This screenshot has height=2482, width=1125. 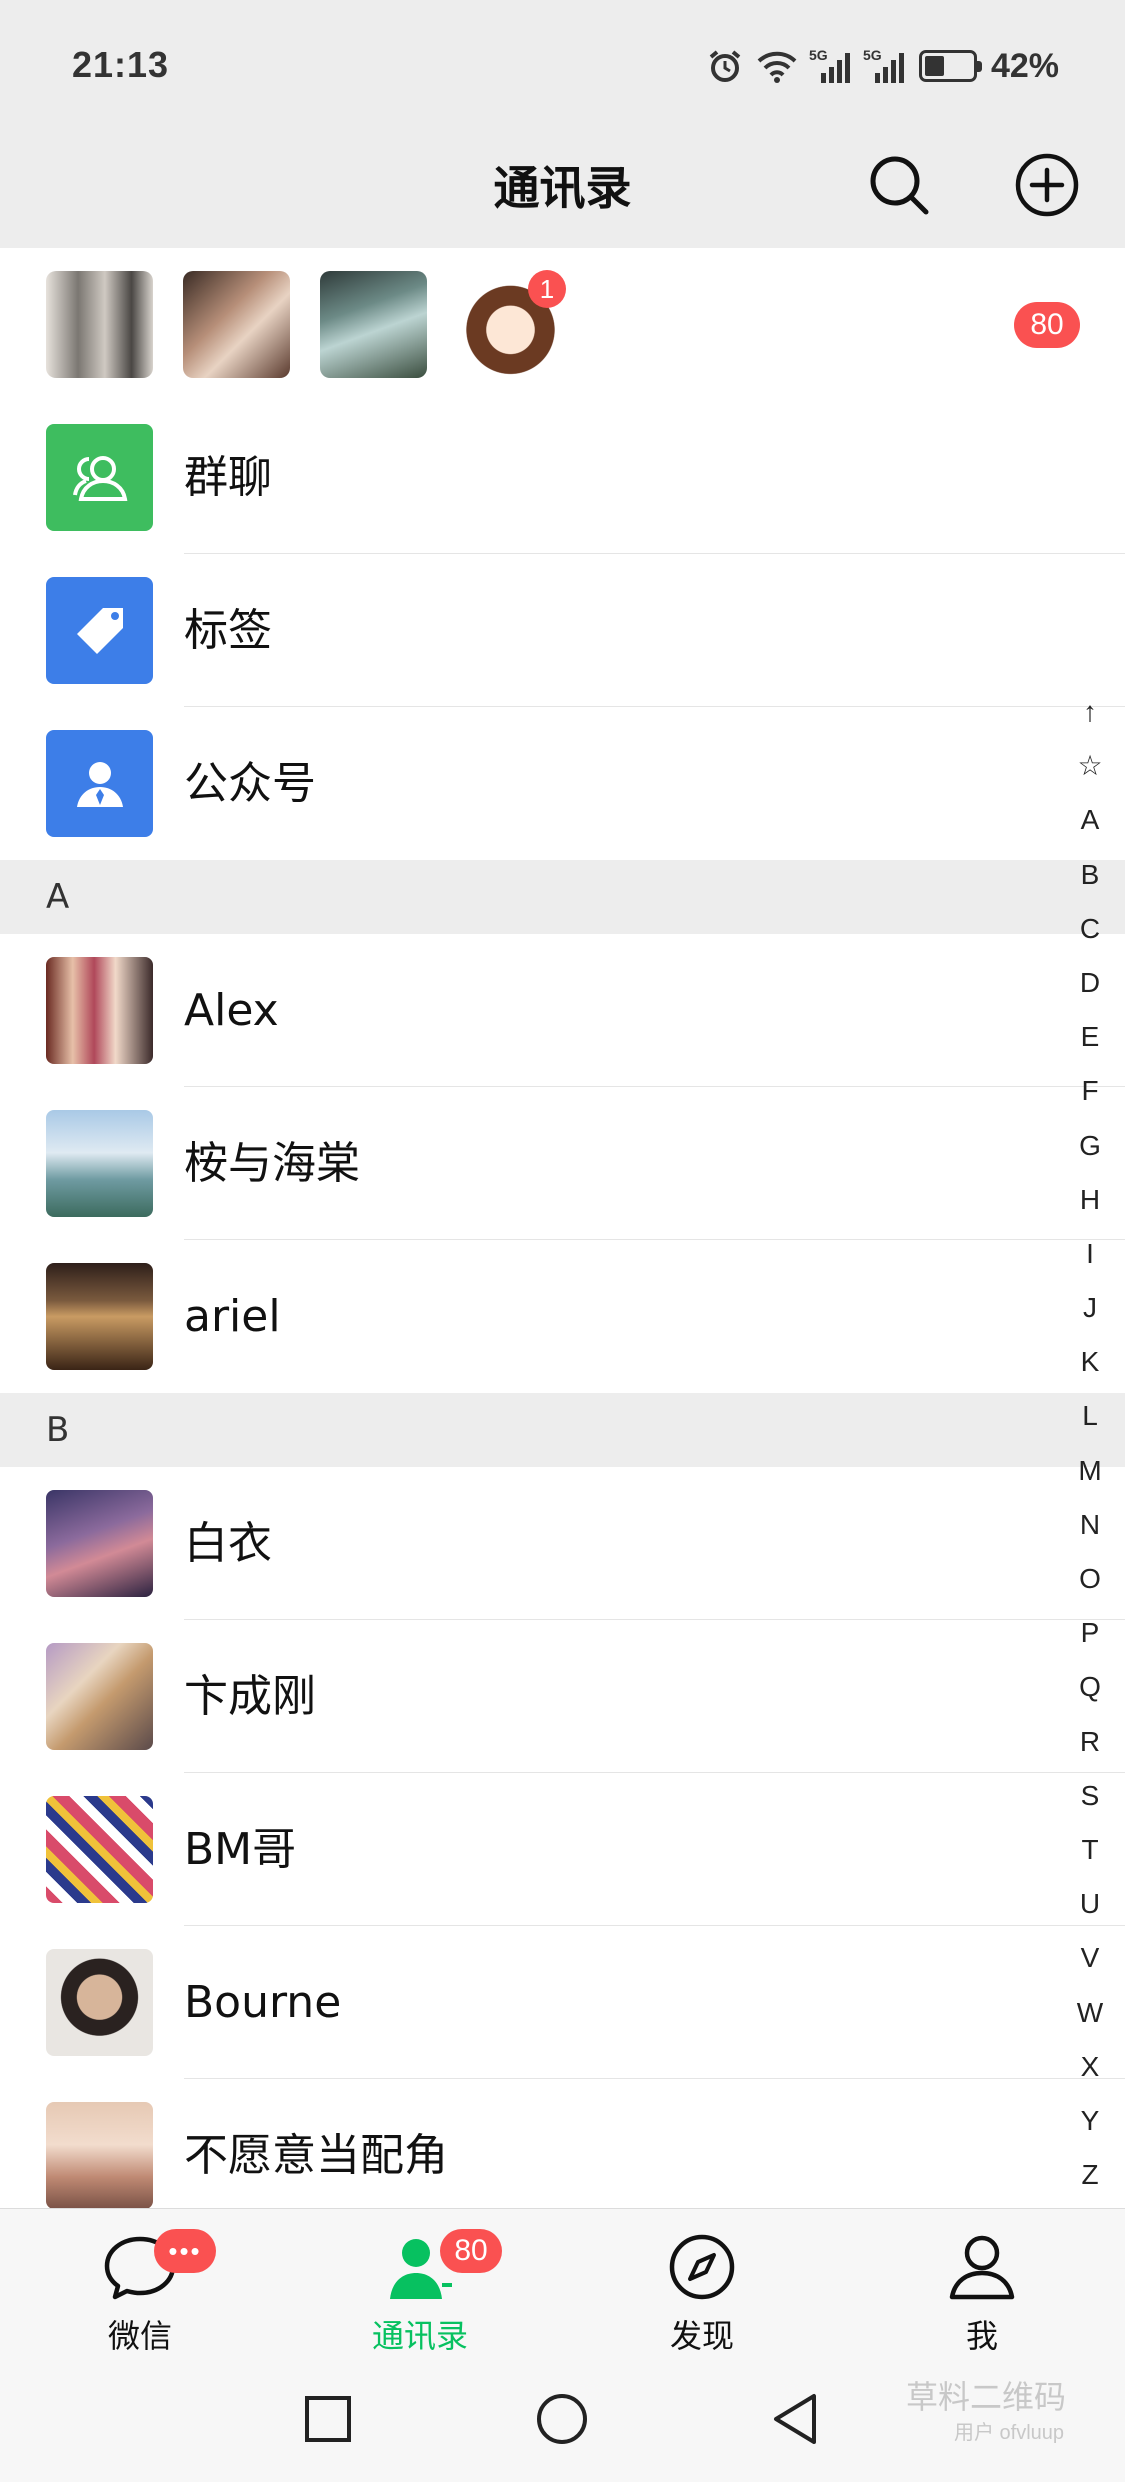 I want to click on index-letter: A, so click(x=1090, y=820).